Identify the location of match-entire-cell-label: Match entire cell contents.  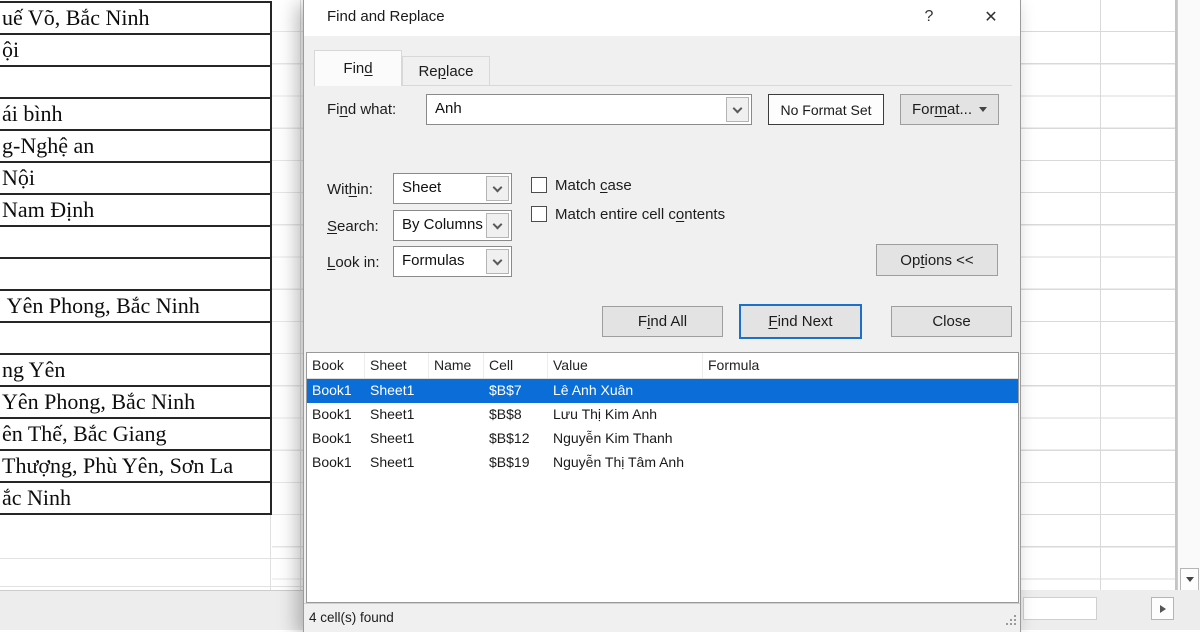
(640, 214).